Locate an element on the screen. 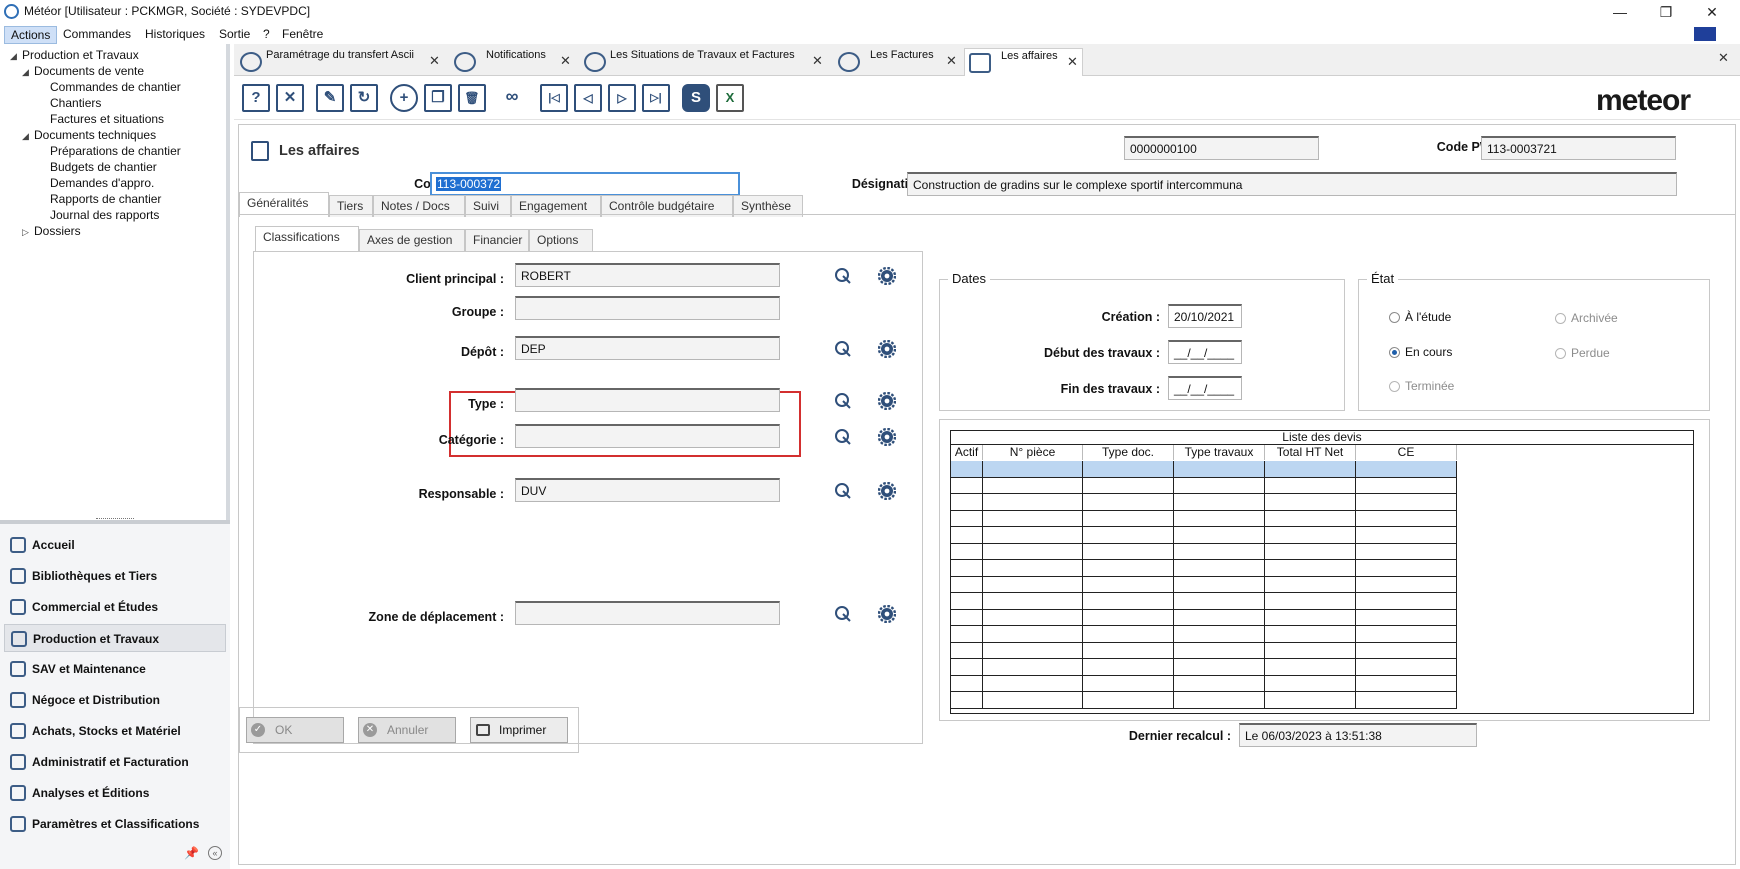 The image size is (1740, 869). meteor-s-button: S is located at coordinates (696, 98).